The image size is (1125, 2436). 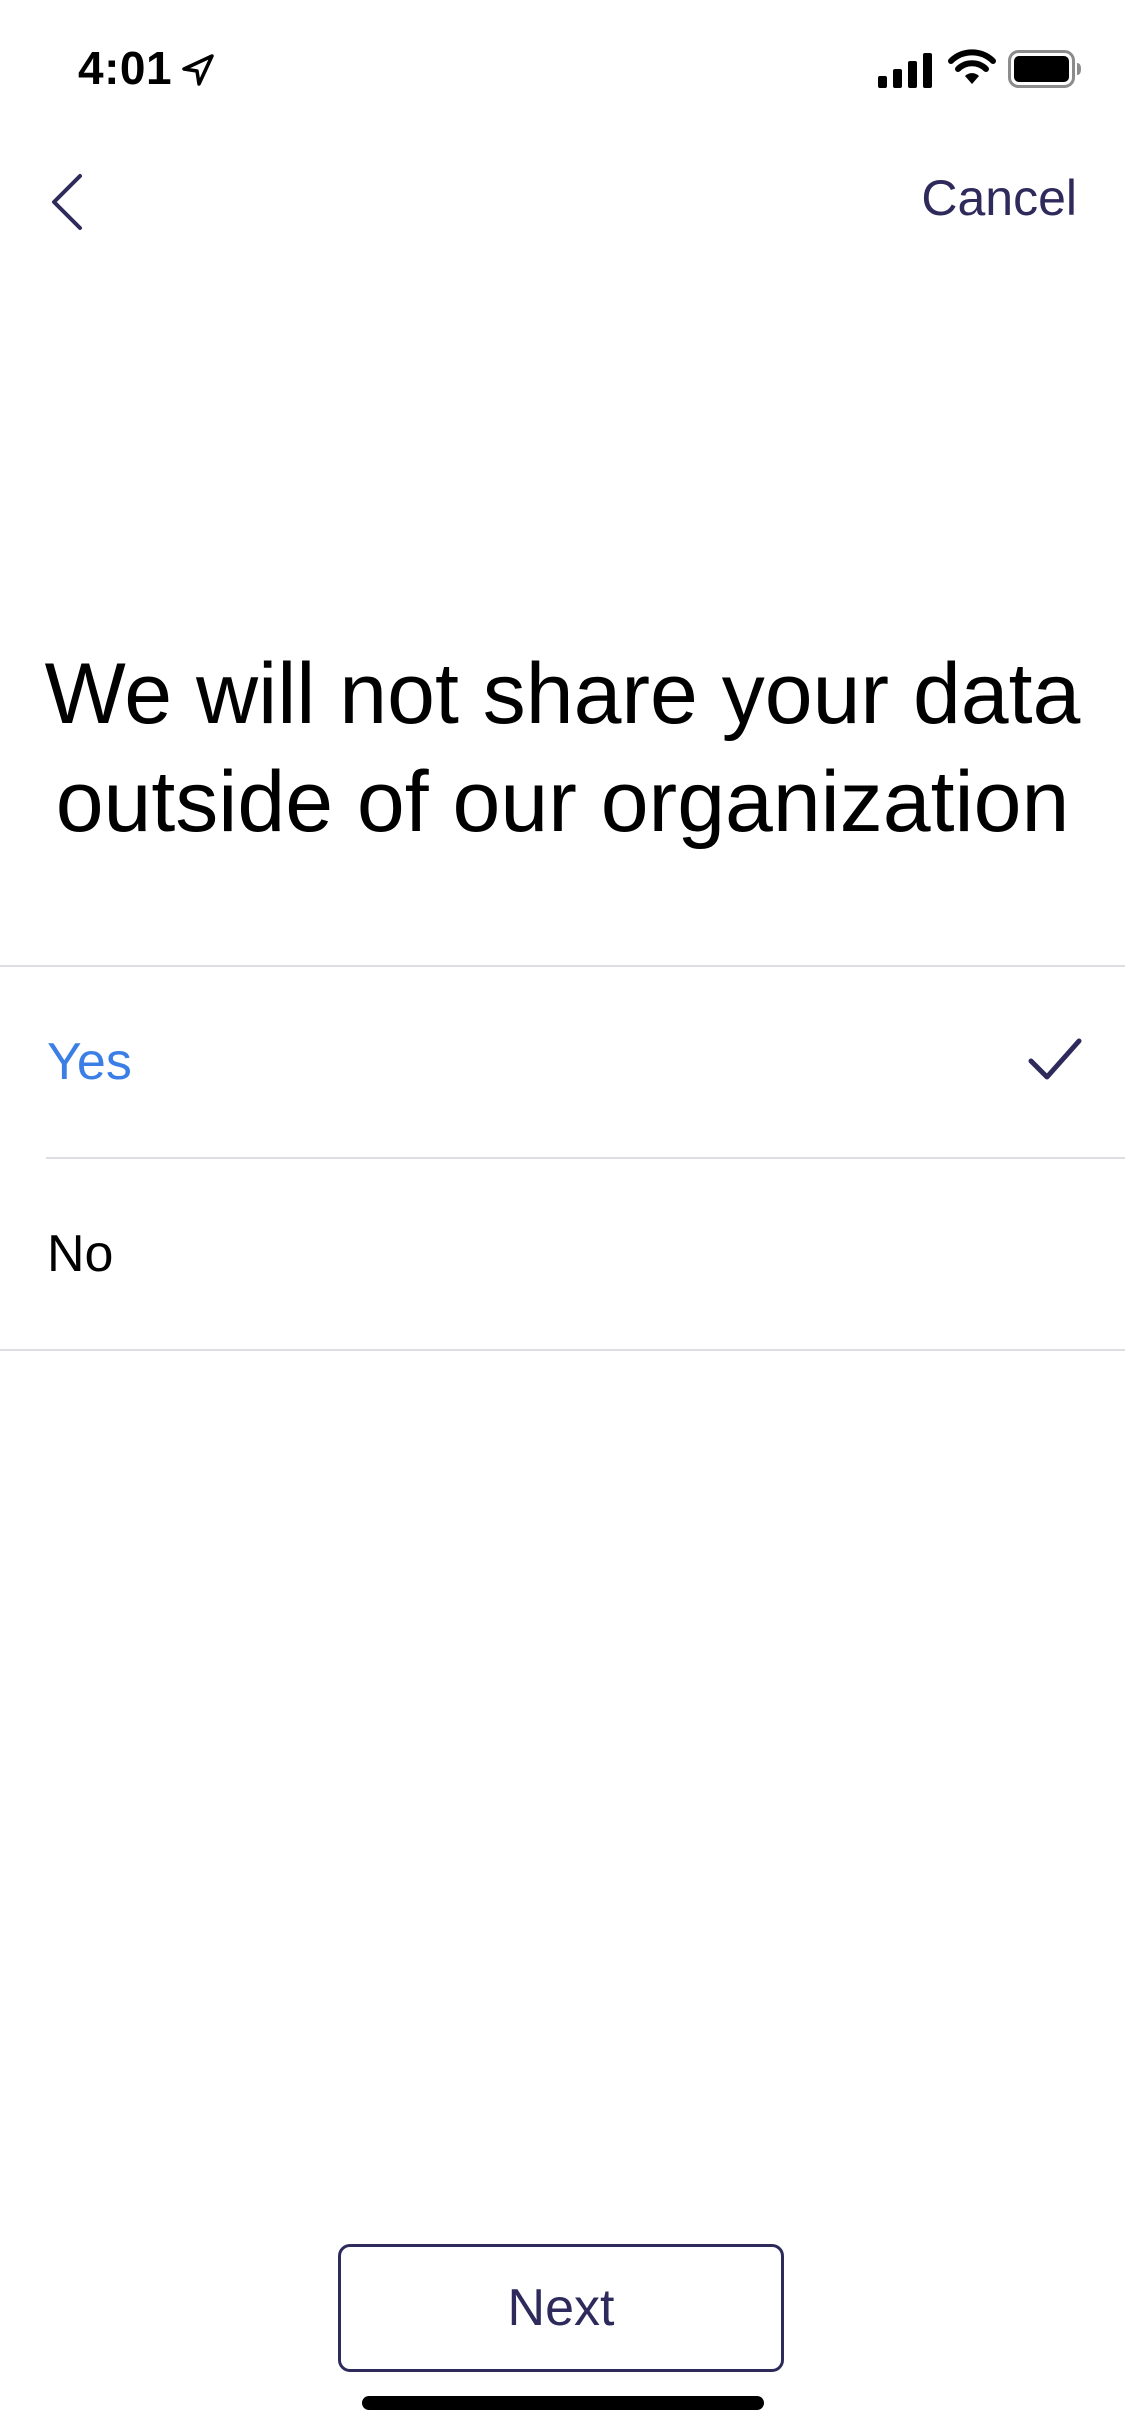 What do you see at coordinates (125, 68) in the screenshot?
I see `status-time: 4:01` at bounding box center [125, 68].